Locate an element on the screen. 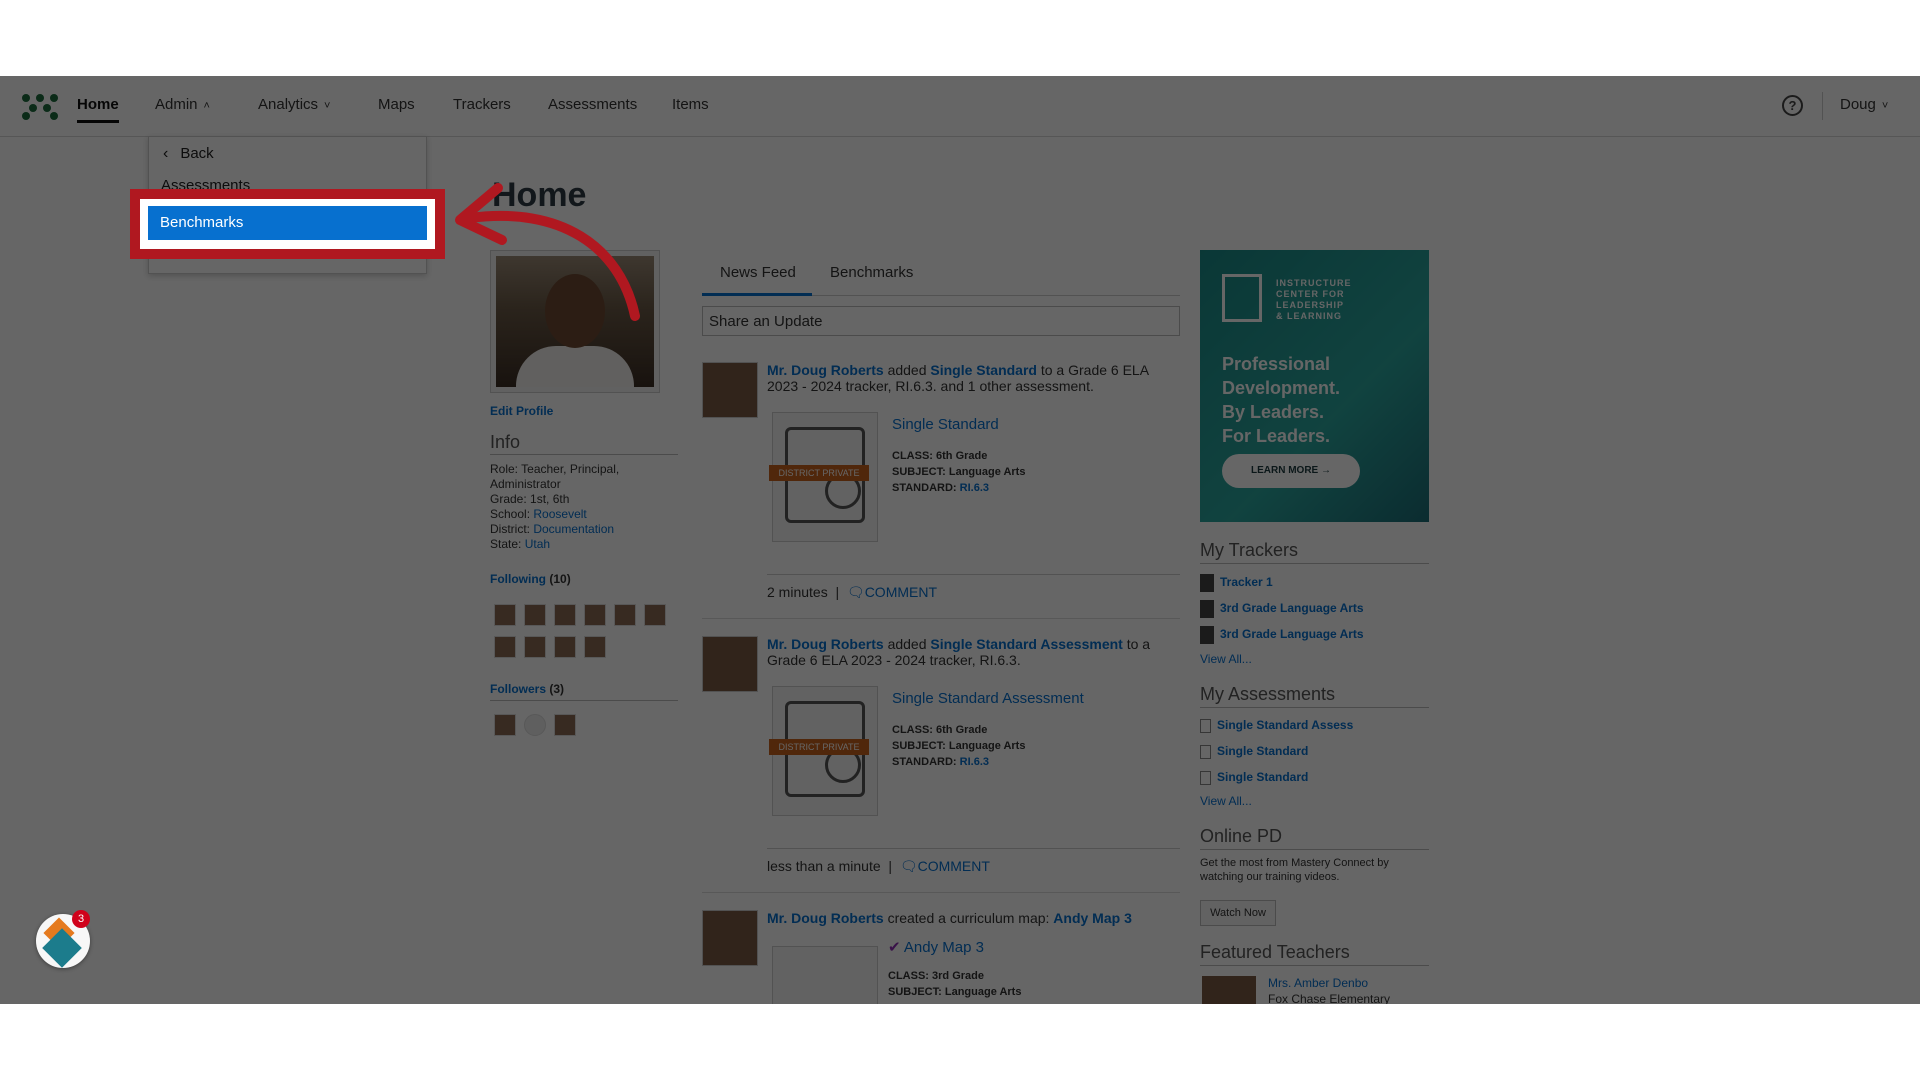 This screenshot has height=1080, width=1920. state-label: State: is located at coordinates (506, 544).